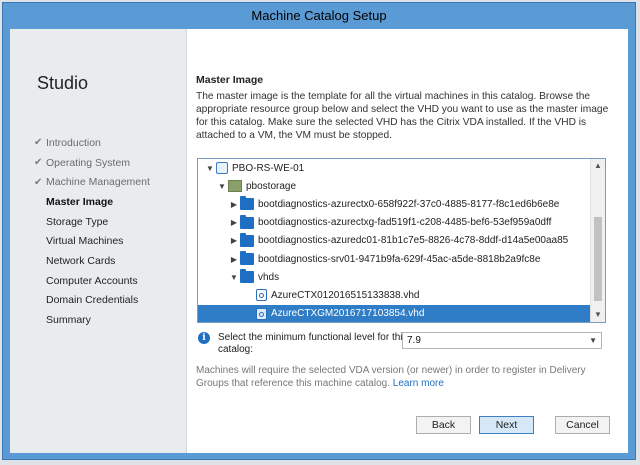 This screenshot has width=640, height=465. I want to click on wizard-step: Summary, so click(92, 320).